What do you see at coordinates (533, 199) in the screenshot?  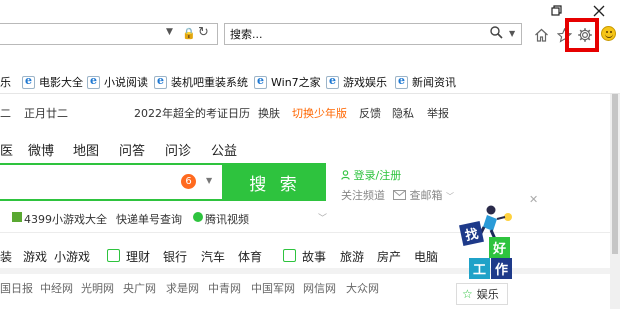 I see `close-icon: ✕` at bounding box center [533, 199].